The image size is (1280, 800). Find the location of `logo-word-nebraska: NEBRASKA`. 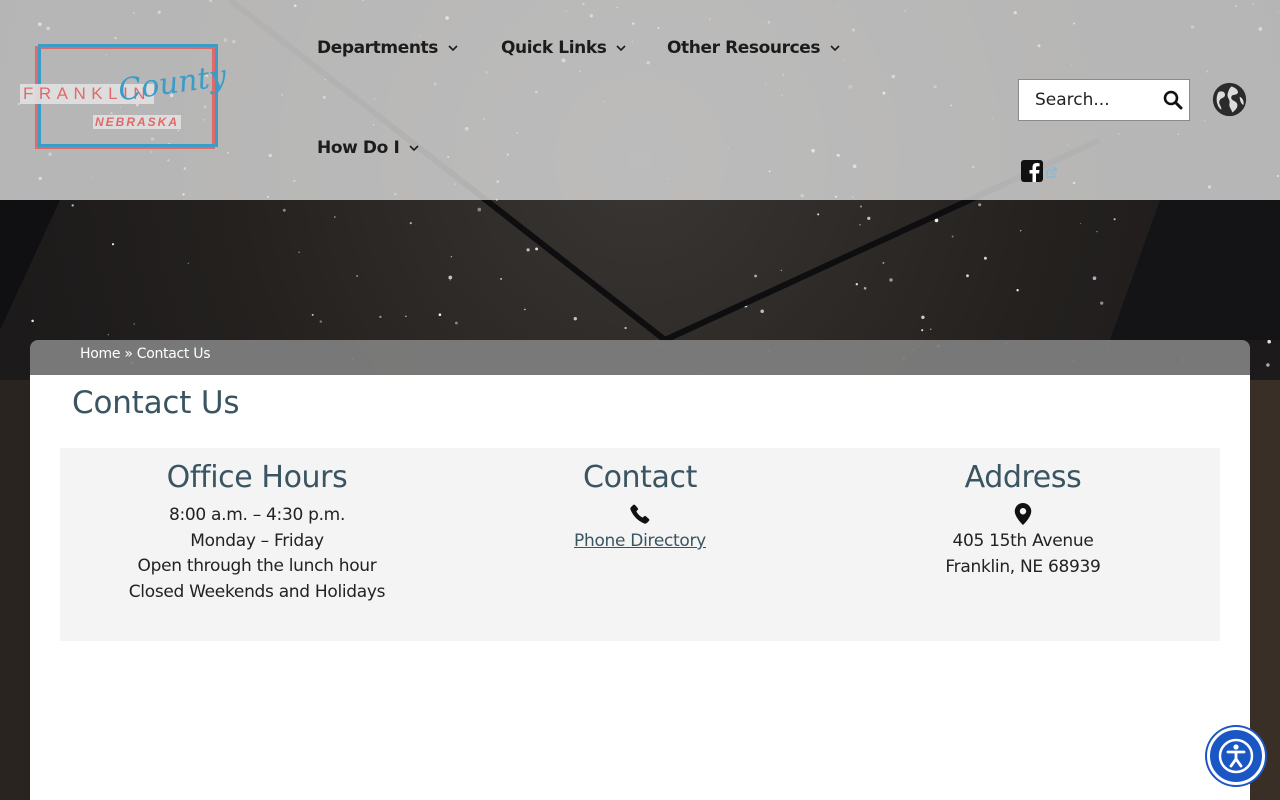

logo-word-nebraska: NEBRASKA is located at coordinates (137, 122).